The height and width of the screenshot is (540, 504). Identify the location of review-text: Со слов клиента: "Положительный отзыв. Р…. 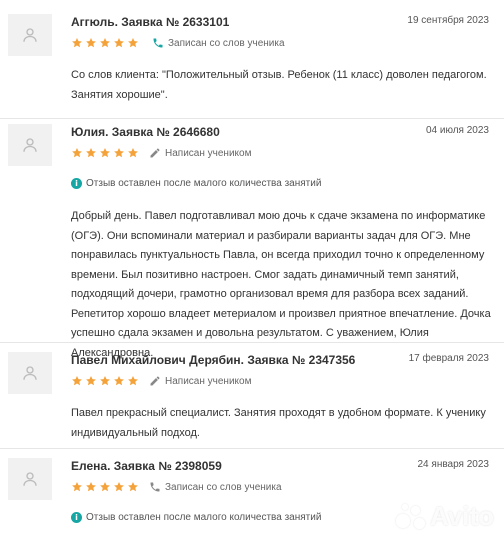
(279, 85).